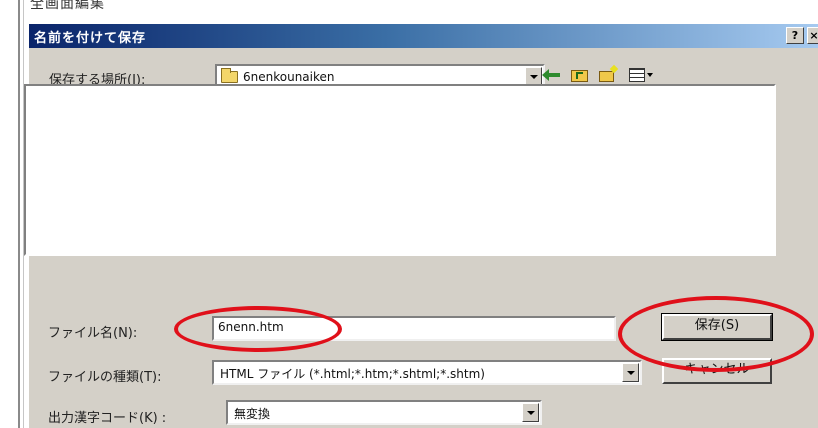 This screenshot has width=818, height=428. I want to click on encoding-label: 出力漢字コード(K) :, so click(107, 418).